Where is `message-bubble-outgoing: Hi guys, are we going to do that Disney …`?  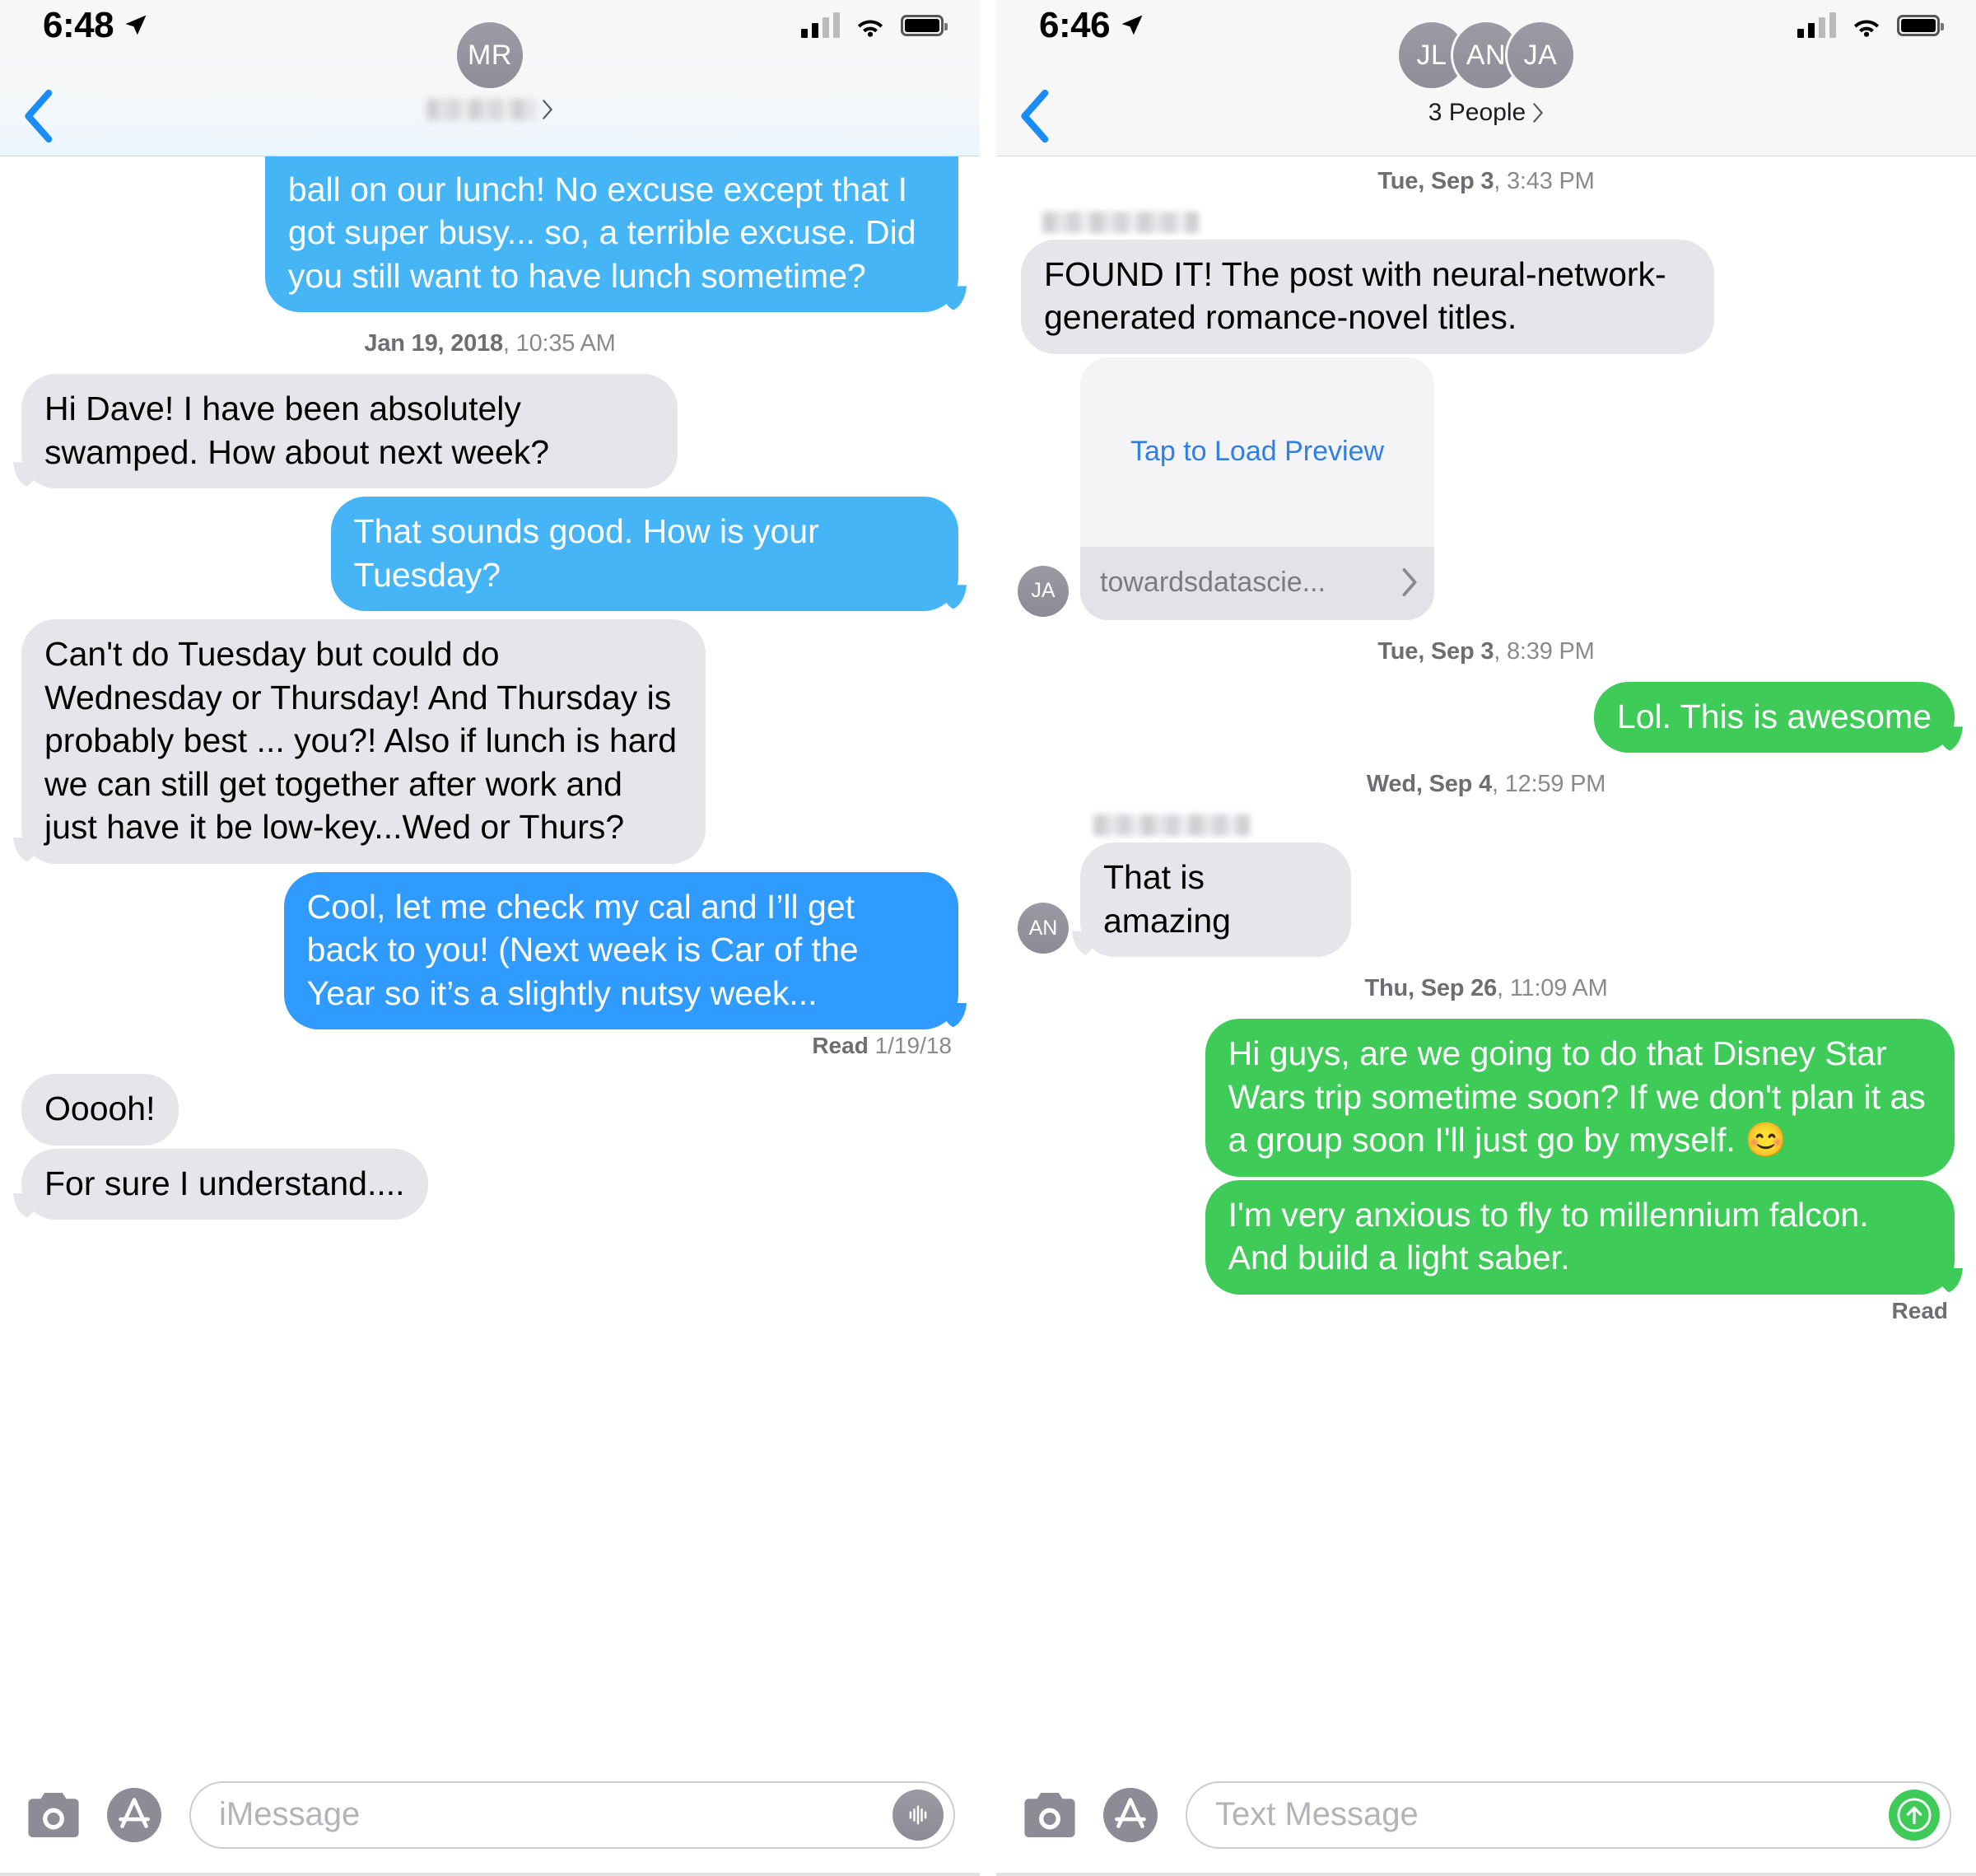
message-bubble-outgoing: Hi guys, are we going to do that Disney … is located at coordinates (1580, 1098).